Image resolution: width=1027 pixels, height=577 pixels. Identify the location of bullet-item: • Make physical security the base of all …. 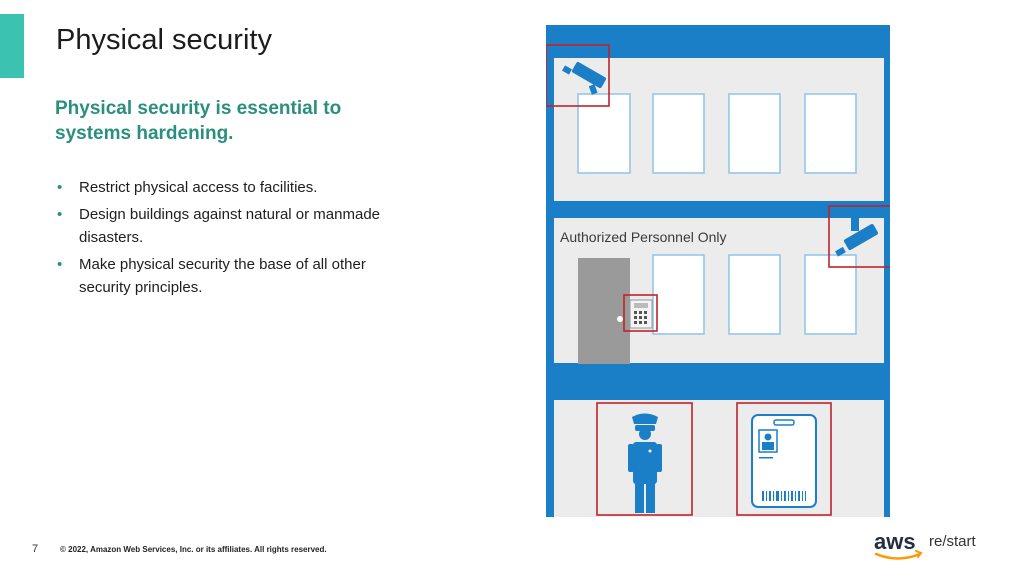
(220, 276).